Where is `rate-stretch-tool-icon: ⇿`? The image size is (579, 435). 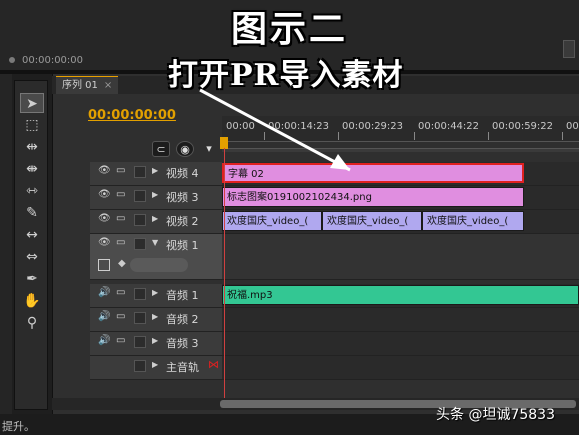 rate-stretch-tool-icon: ⇿ is located at coordinates (32, 191).